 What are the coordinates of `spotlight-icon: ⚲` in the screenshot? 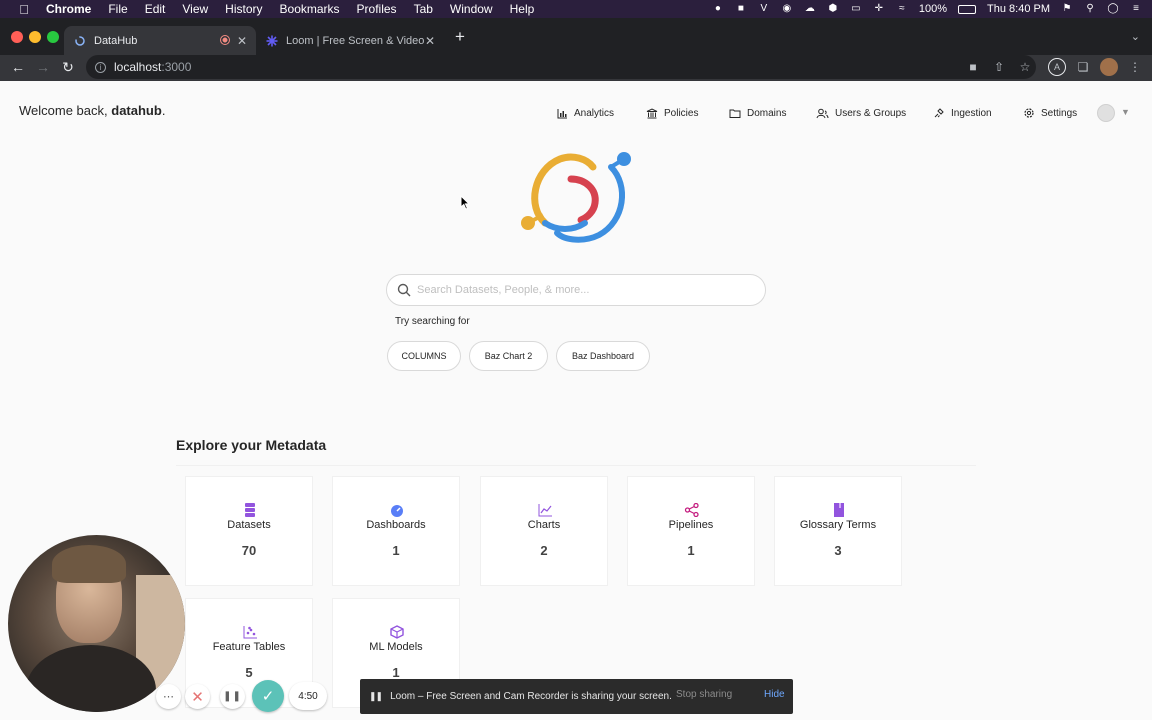 It's located at (1090, 9).